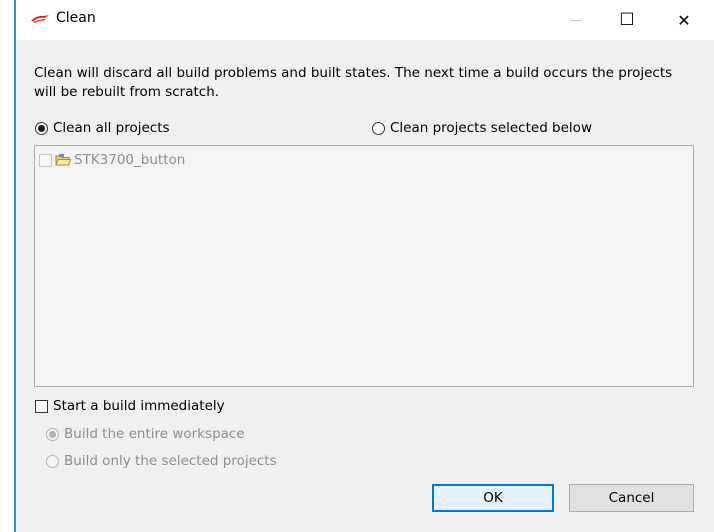  I want to click on clean-selected-radio, so click(378, 128).